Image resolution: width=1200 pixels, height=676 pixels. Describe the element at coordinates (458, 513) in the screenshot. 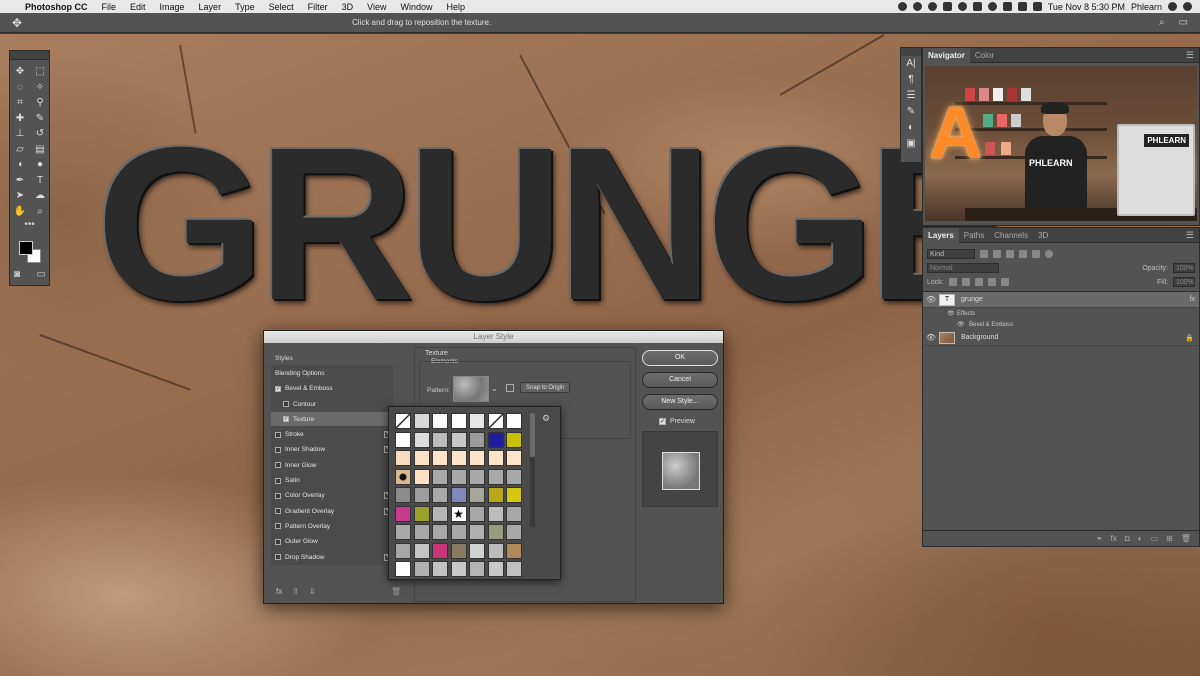

I see `star-pattern-cell: ★` at that location.